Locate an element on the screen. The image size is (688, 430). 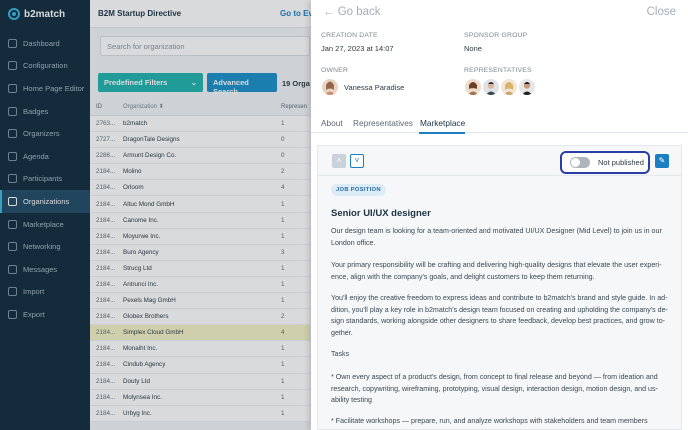
representatives-label: REPRESENTATIVES is located at coordinates (498, 70).